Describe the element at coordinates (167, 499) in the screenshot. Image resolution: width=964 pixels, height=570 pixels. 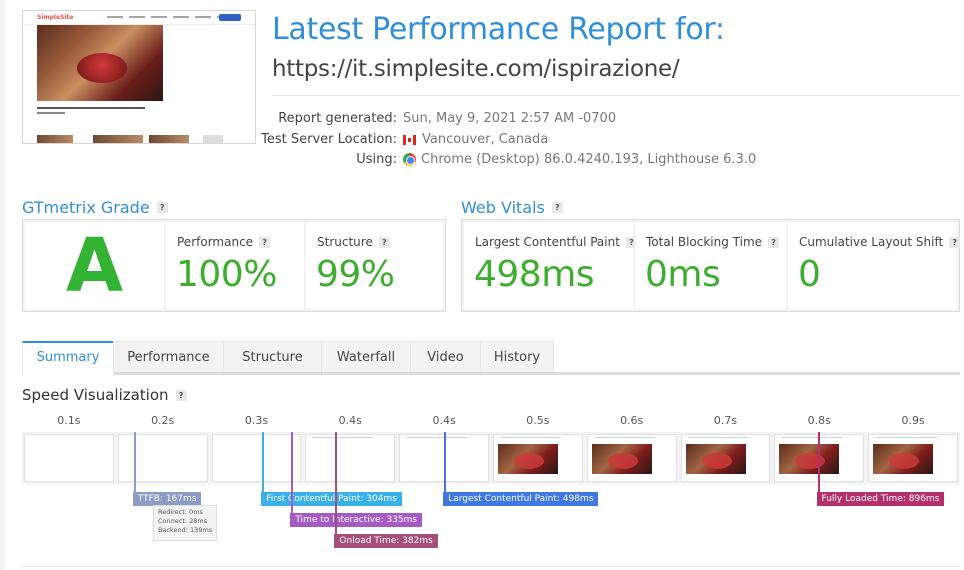
I see `marker-label: TTFB: 167ms` at that location.